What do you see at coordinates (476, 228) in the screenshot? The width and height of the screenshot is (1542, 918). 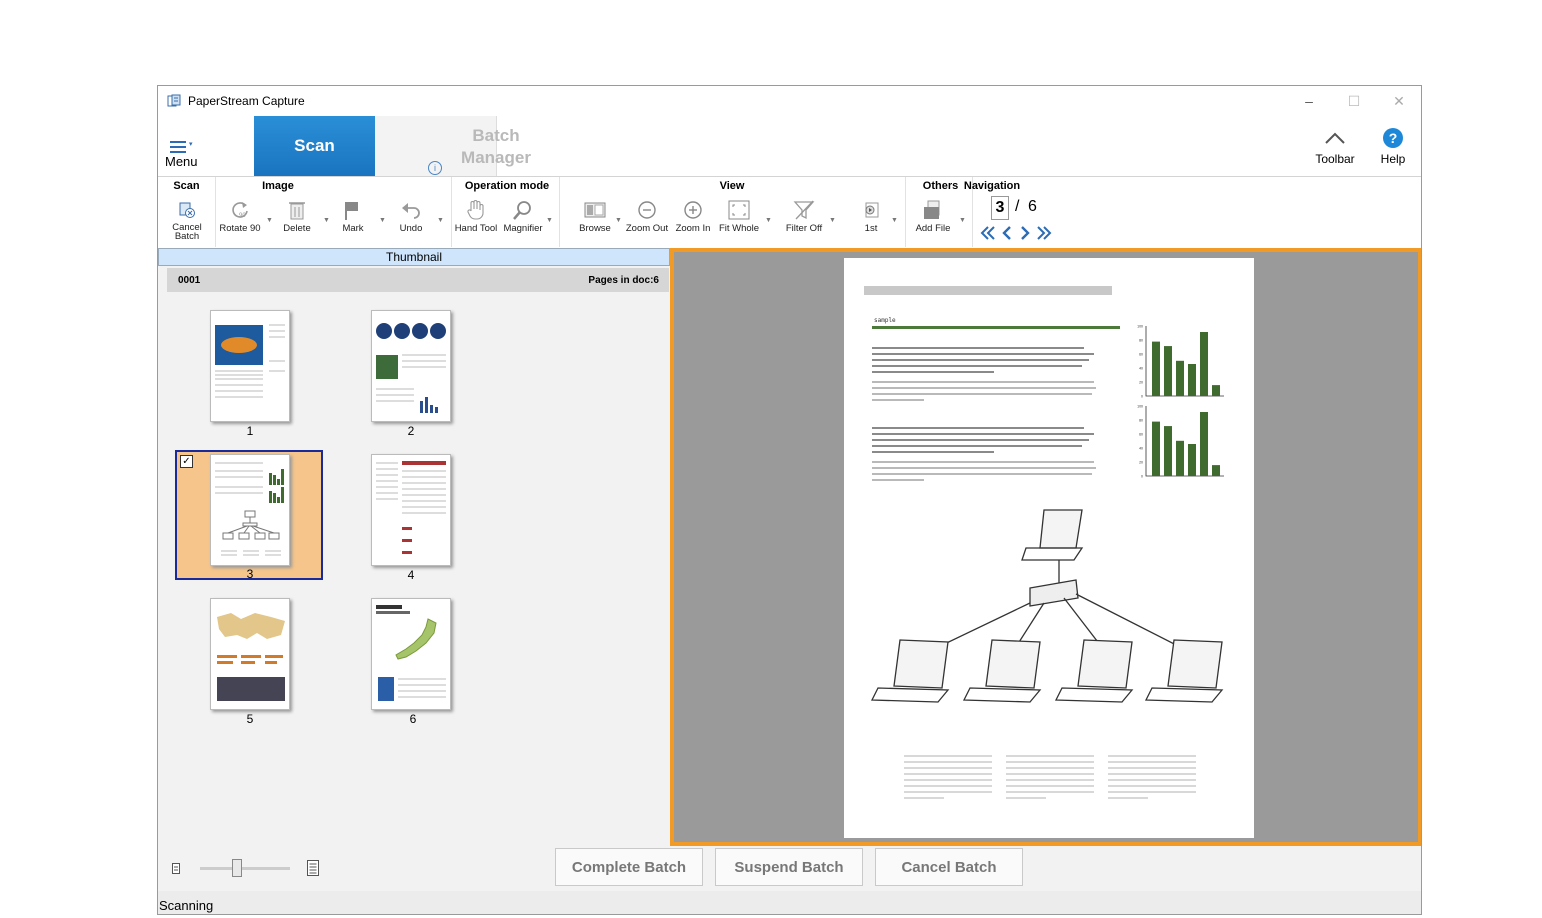 I see `hand-tool-label: Hand Tool` at bounding box center [476, 228].